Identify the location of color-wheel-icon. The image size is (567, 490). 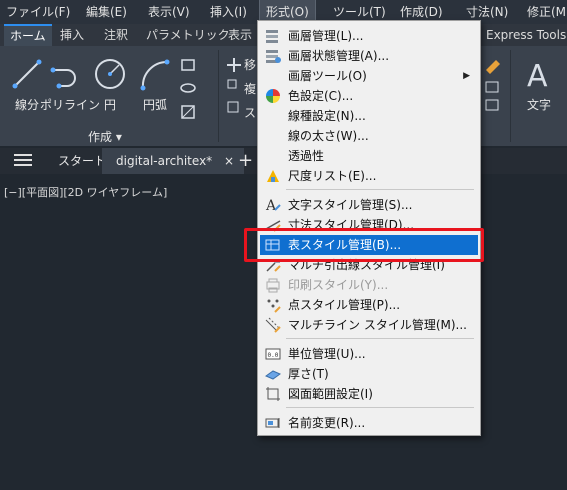
(273, 96).